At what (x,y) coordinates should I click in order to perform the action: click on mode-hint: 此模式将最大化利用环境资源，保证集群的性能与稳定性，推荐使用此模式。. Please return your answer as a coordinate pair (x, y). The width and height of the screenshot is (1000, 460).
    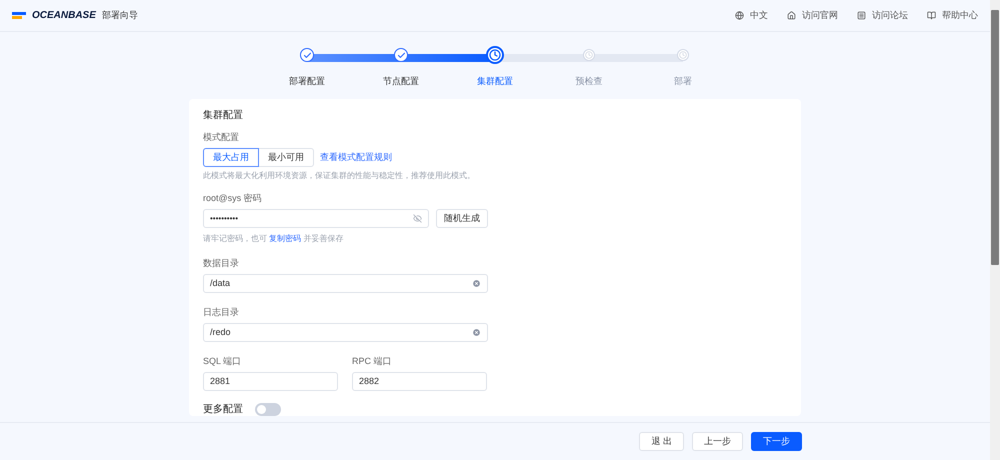
    Looking at the image, I should click on (339, 175).